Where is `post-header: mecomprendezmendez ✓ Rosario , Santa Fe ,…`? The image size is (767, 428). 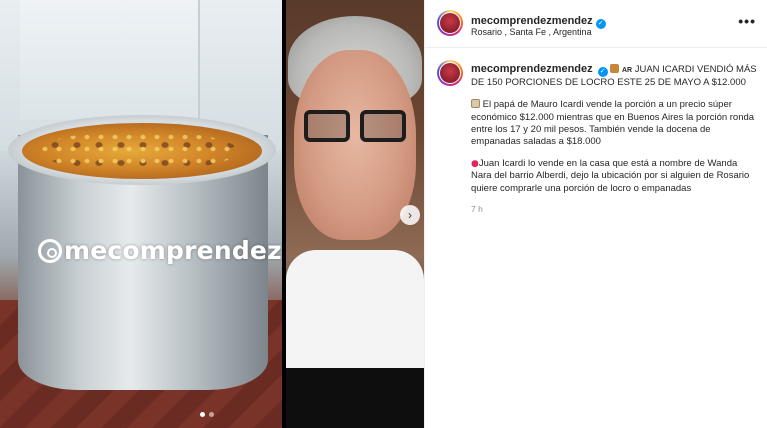
post-header: mecomprendezmendez ✓ Rosario , Santa Fe ,… is located at coordinates (596, 24).